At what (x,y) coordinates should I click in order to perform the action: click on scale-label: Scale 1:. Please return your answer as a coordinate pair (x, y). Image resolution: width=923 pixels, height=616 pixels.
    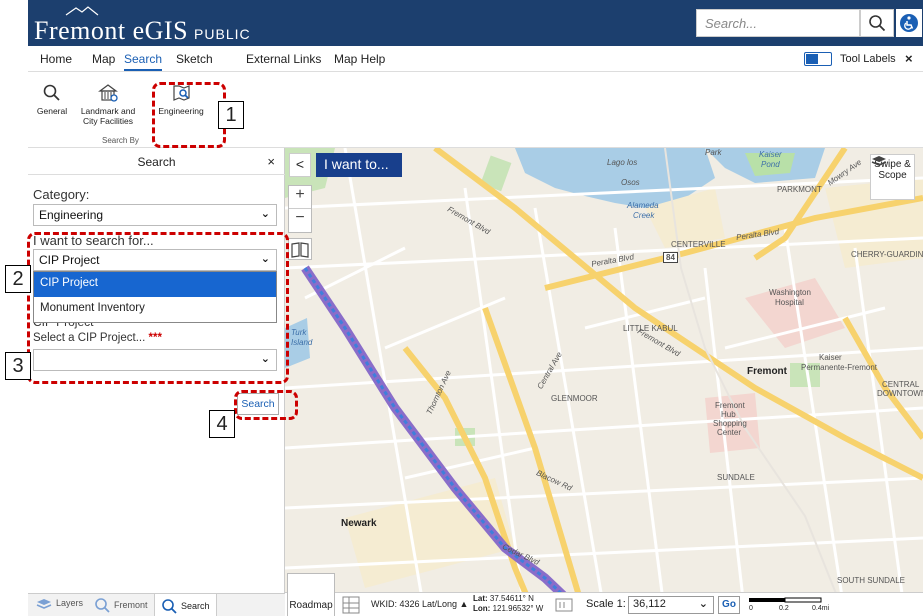
    Looking at the image, I should click on (606, 604).